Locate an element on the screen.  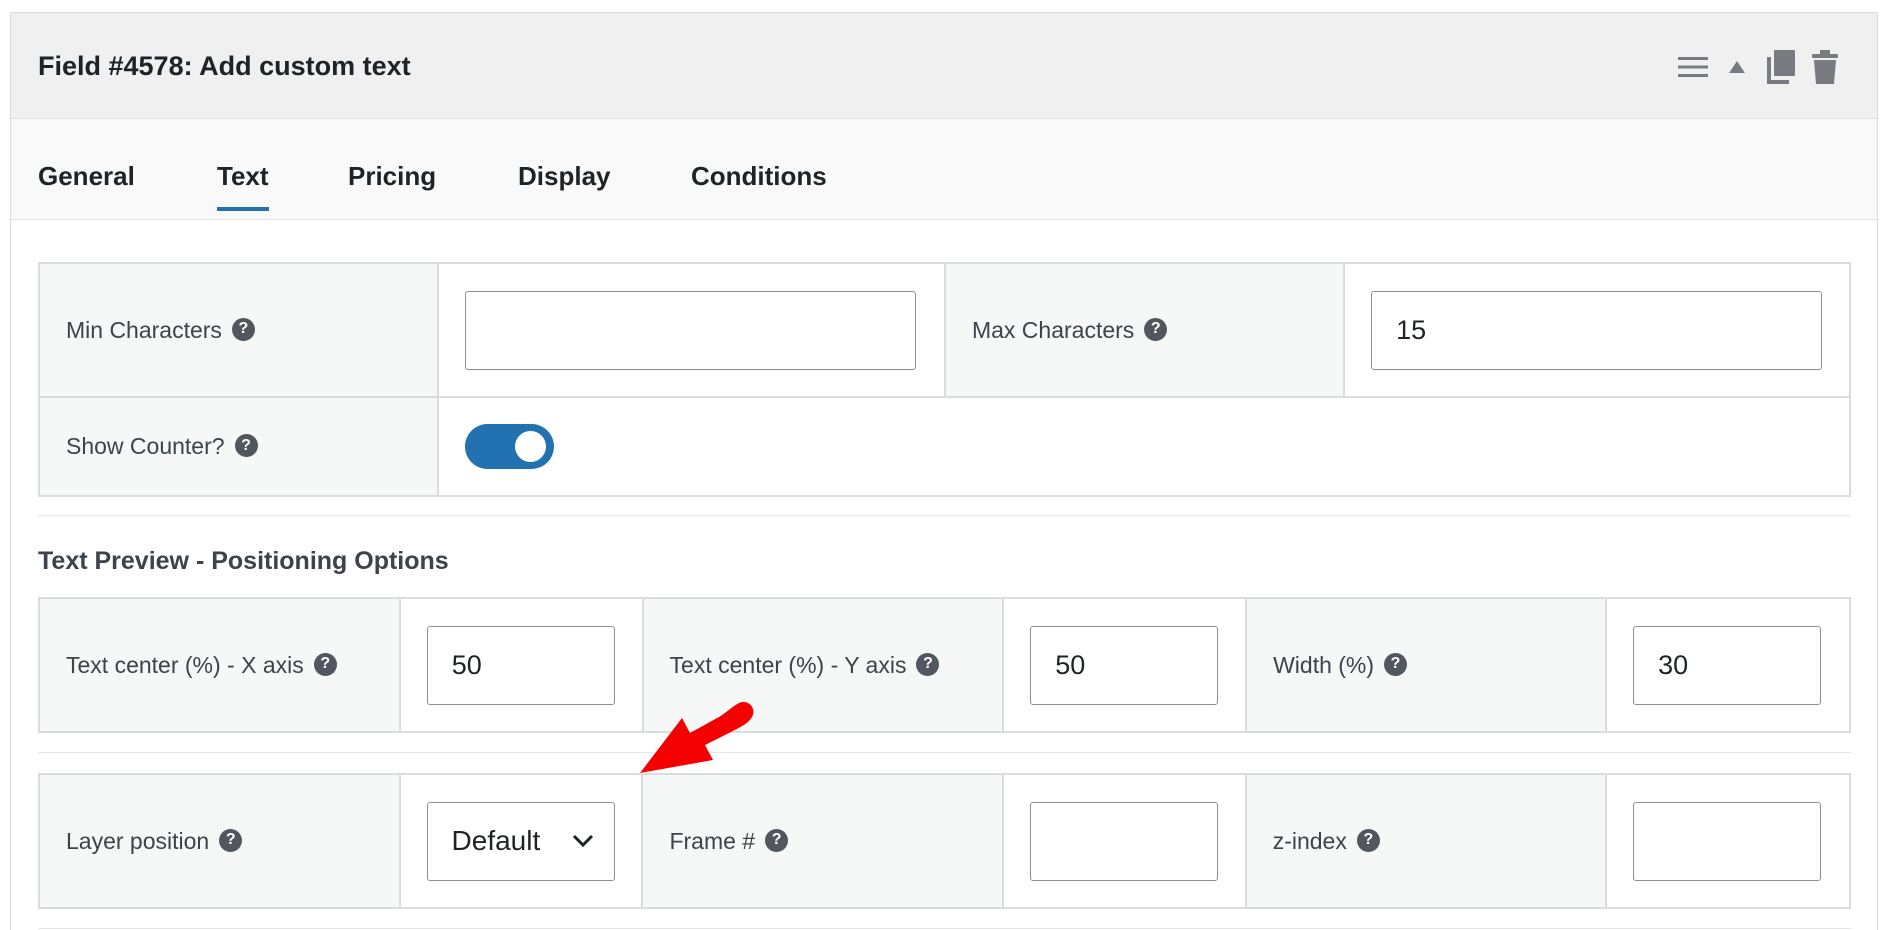
field-toolbar is located at coordinates (1759, 67).